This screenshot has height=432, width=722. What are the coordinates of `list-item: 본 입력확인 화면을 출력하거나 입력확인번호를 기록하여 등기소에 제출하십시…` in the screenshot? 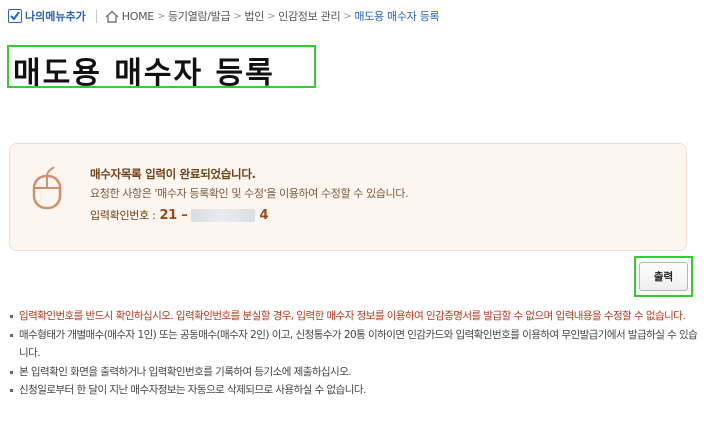 It's located at (354, 372).